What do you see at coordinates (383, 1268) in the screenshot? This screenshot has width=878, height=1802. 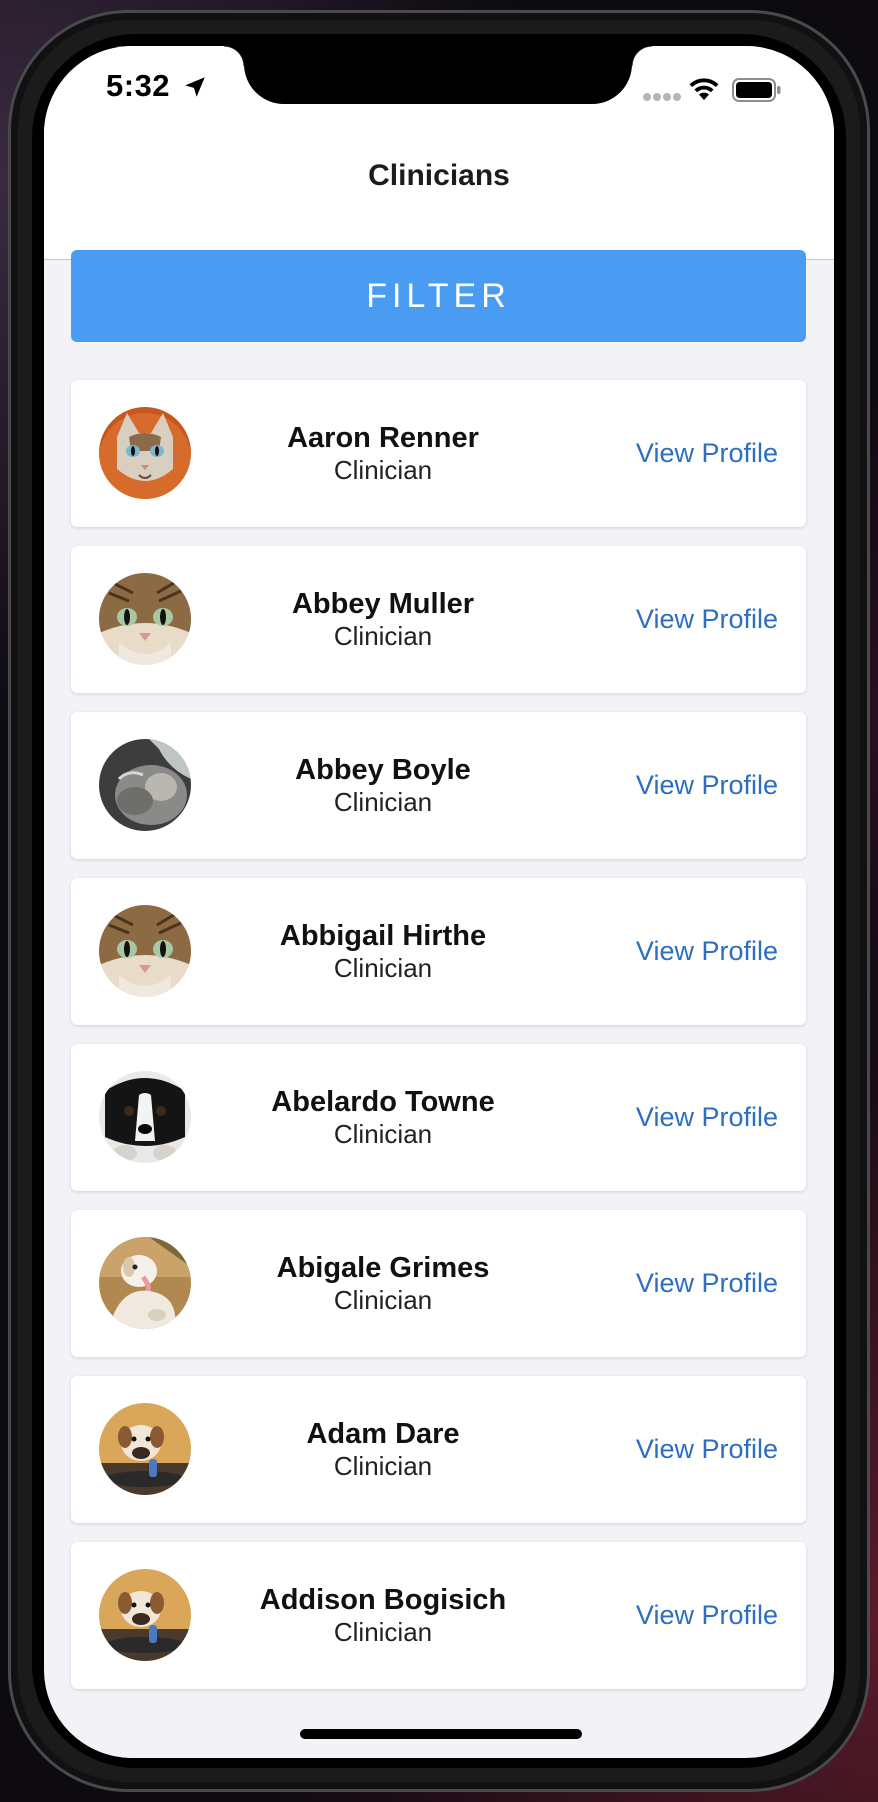 I see `clinician-name: Abigale Grimes` at bounding box center [383, 1268].